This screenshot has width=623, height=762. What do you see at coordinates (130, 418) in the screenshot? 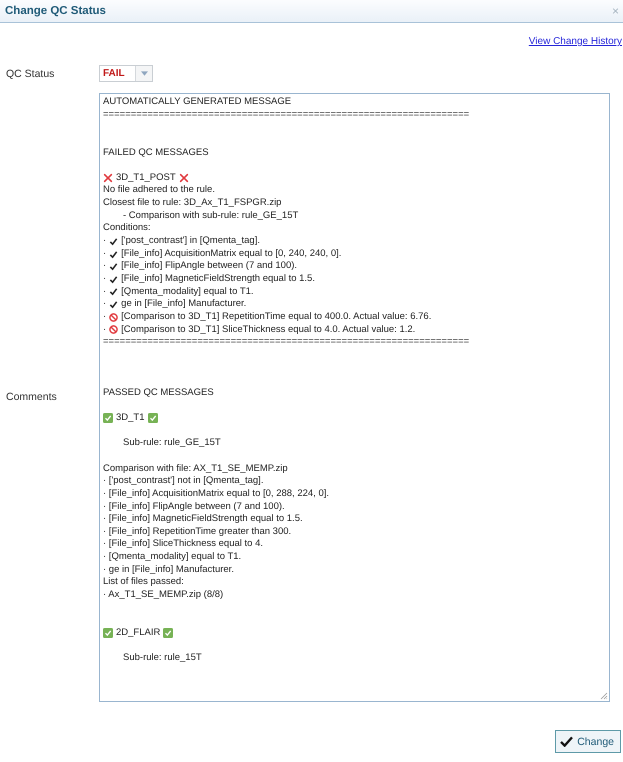
I see `rule-title: 3D_T1` at bounding box center [130, 418].